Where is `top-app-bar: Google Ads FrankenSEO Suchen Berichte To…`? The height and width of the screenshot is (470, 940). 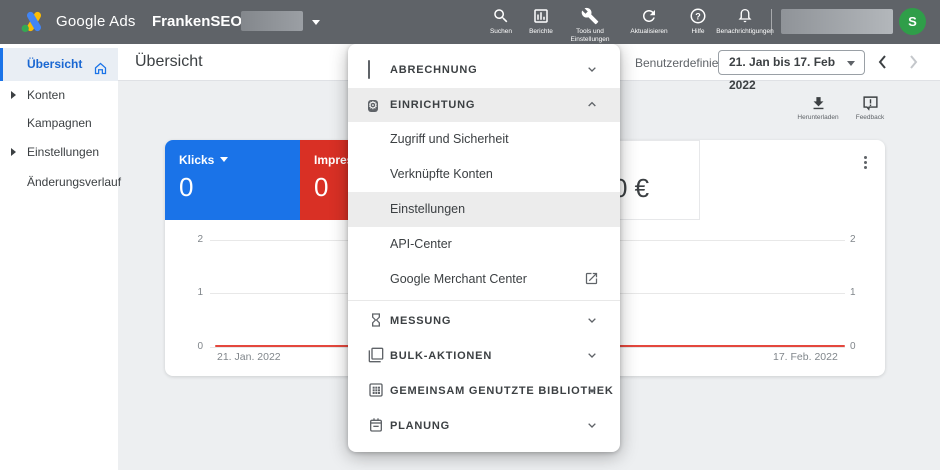
top-app-bar: Google Ads FrankenSEO Suchen Berichte To… is located at coordinates (470, 22).